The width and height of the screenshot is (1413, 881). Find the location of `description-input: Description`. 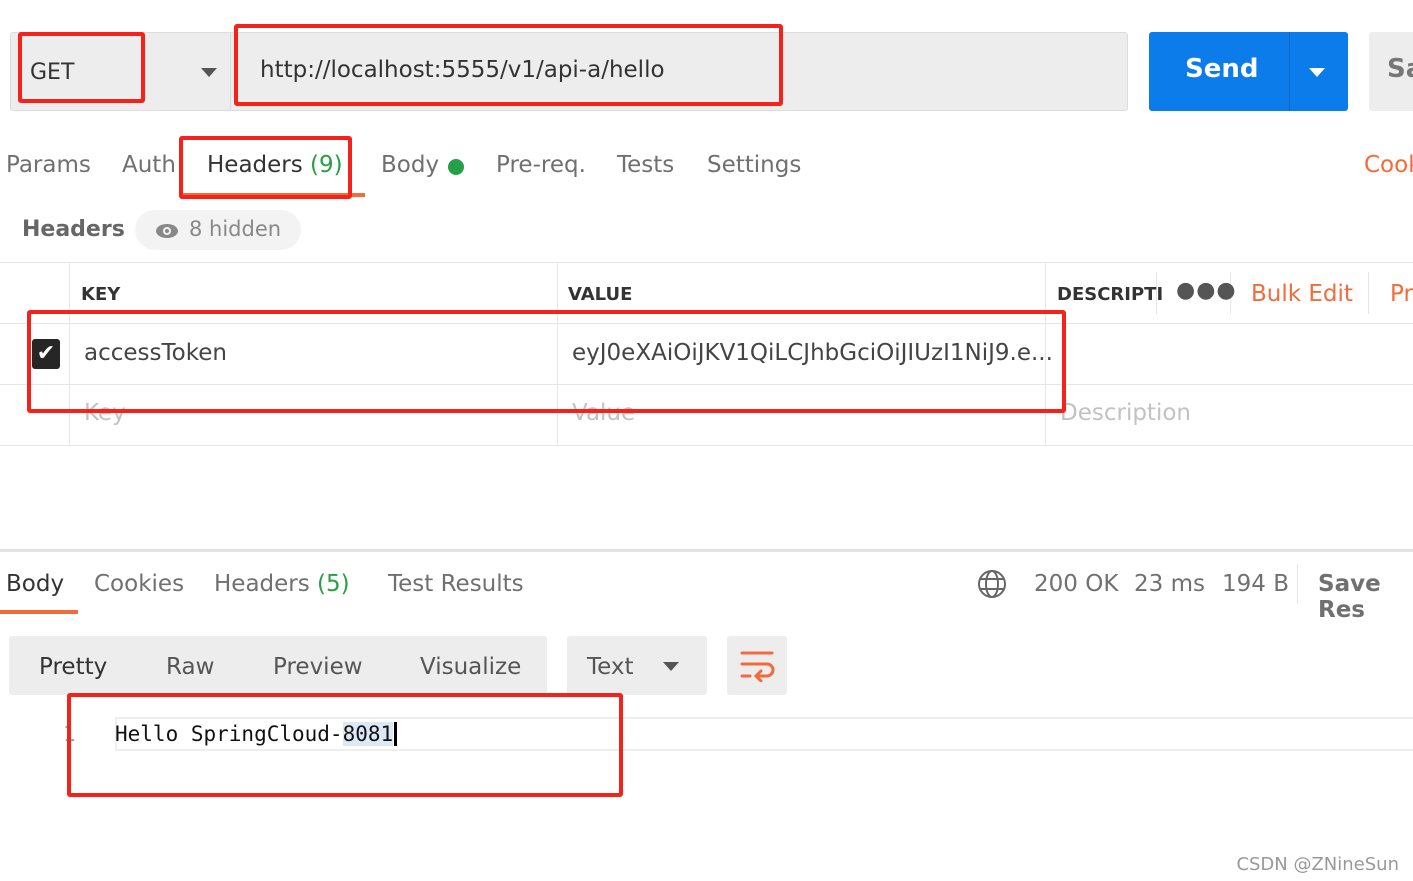

description-input: Description is located at coordinates (1125, 413).